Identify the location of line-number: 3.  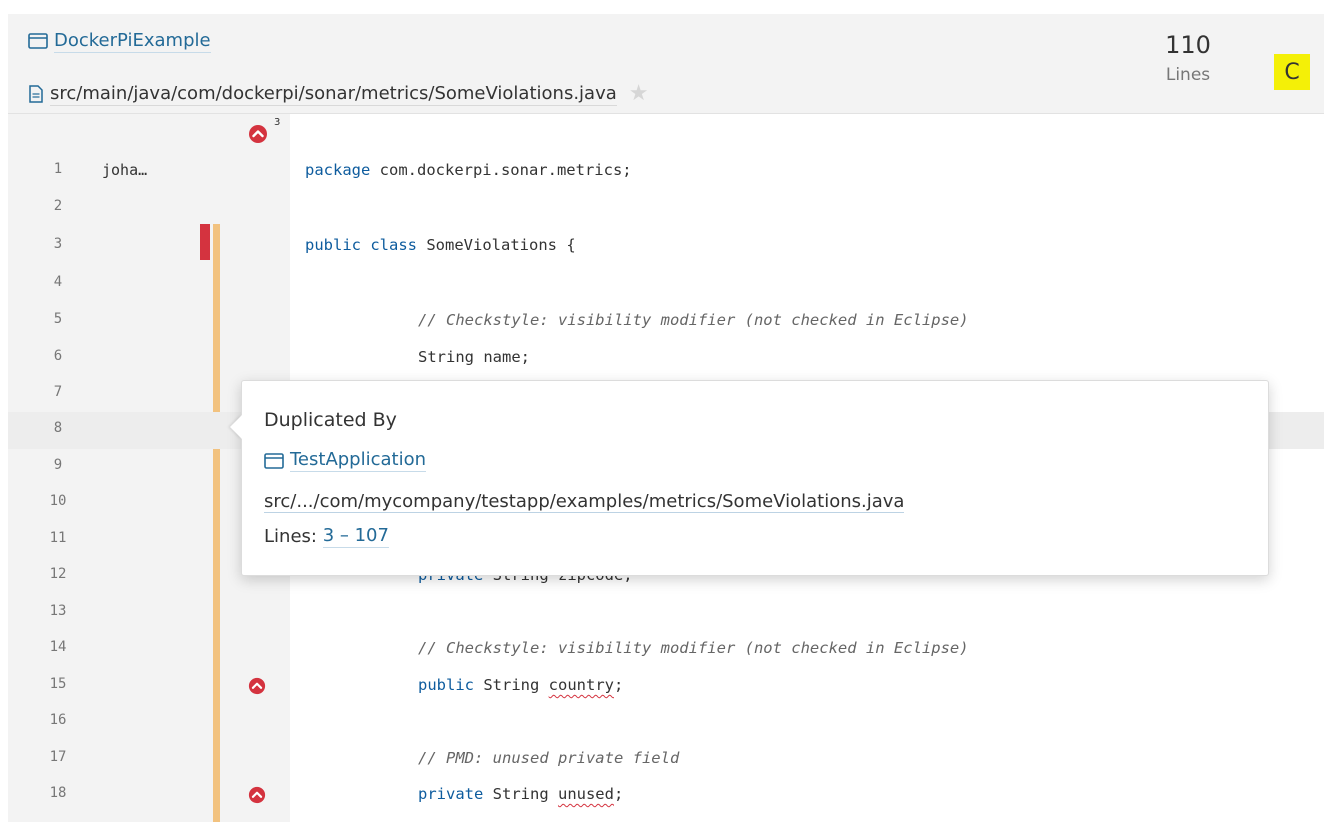
(58, 244).